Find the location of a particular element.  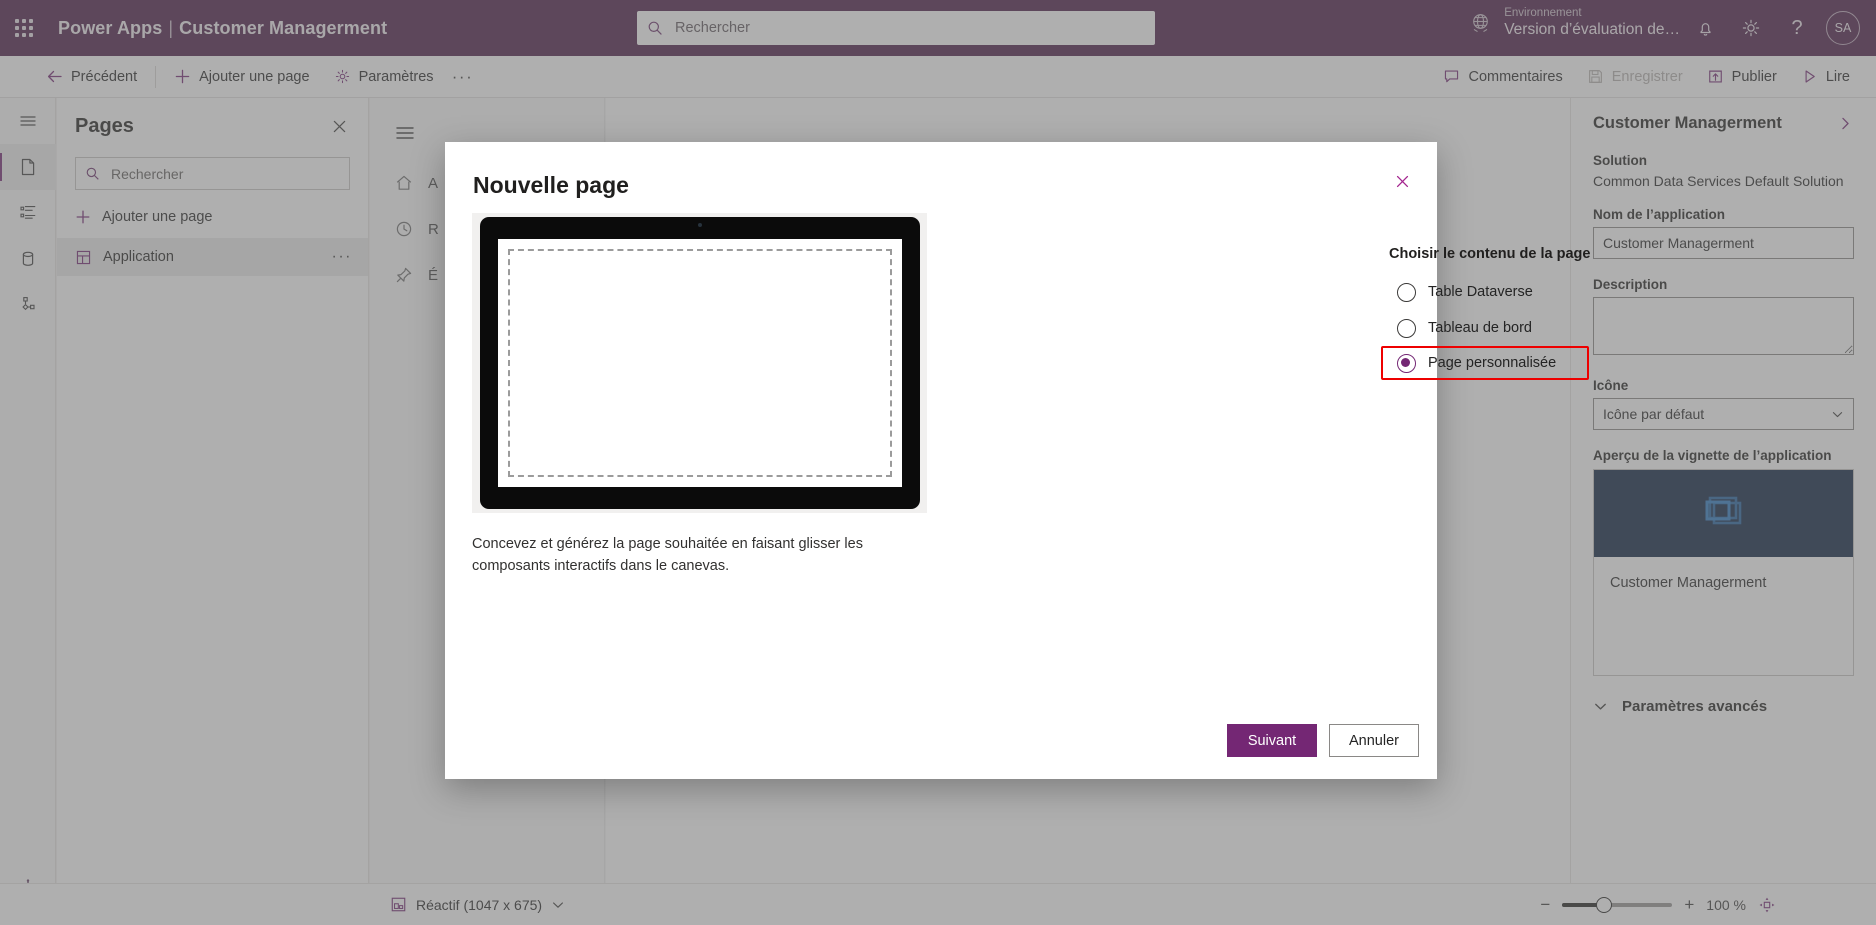

radio-option-dashboard-label: Tableau de bord is located at coordinates (1480, 328).